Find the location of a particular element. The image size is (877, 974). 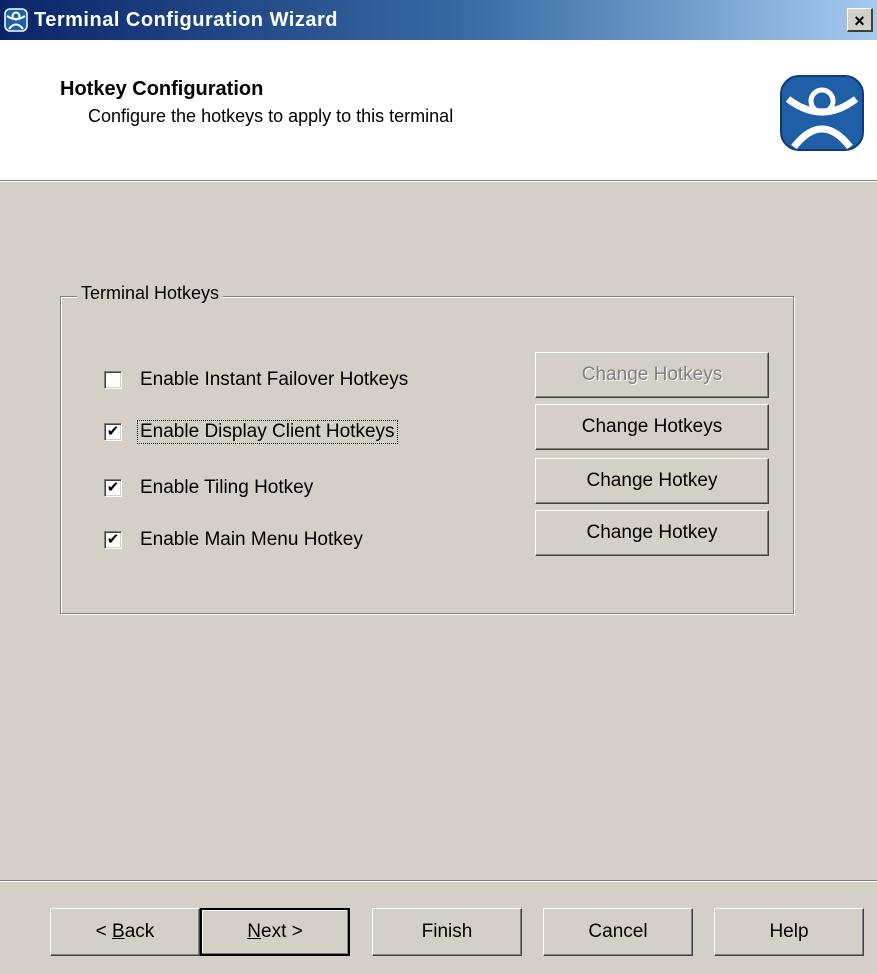

tiling-label: Enable Tiling Hotkey is located at coordinates (227, 487).